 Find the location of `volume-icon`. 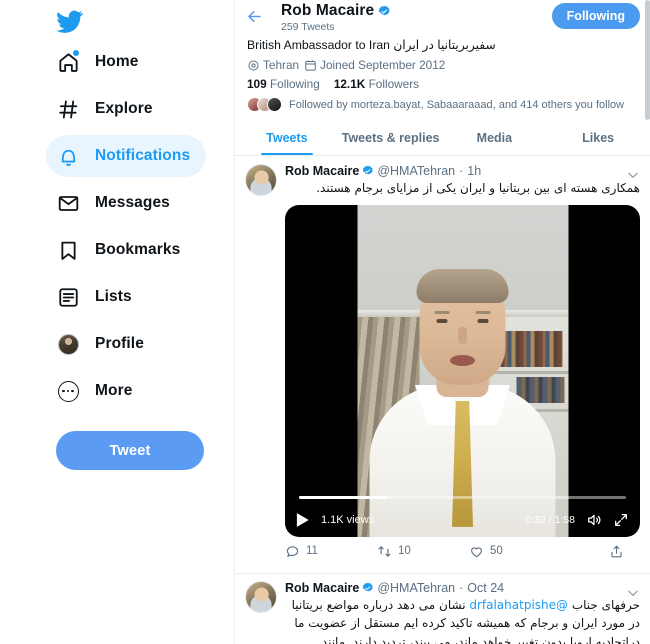

volume-icon is located at coordinates (594, 520).